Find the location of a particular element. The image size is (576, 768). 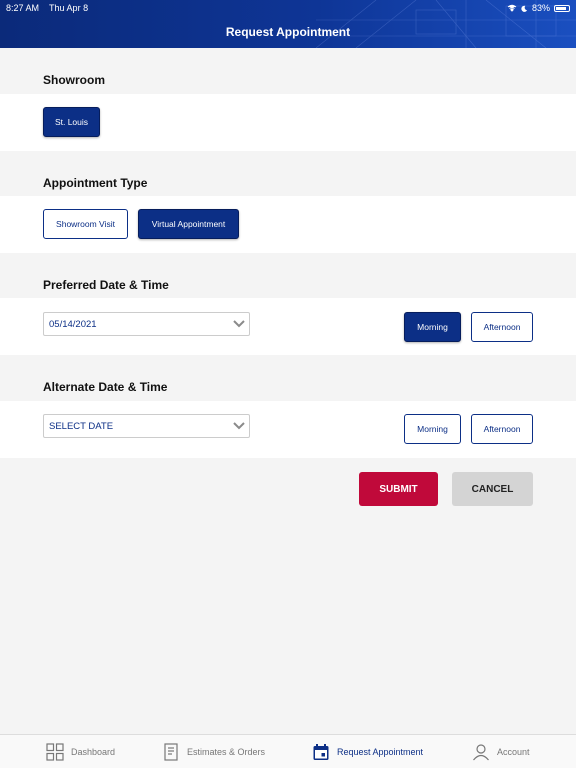

submit-button: SUBMIT is located at coordinates (398, 489).